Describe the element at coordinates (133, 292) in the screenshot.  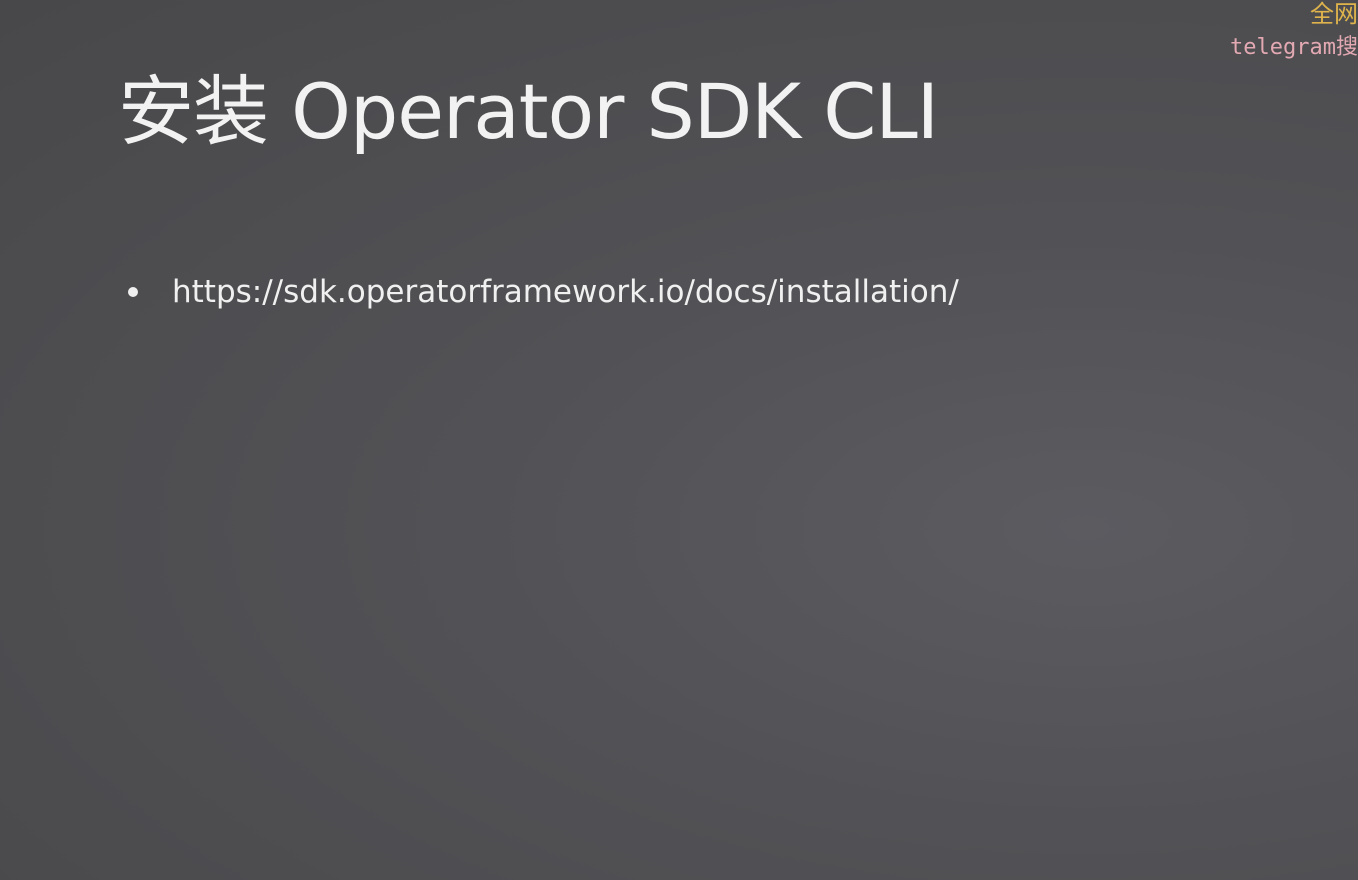
I see `bullet-icon` at that location.